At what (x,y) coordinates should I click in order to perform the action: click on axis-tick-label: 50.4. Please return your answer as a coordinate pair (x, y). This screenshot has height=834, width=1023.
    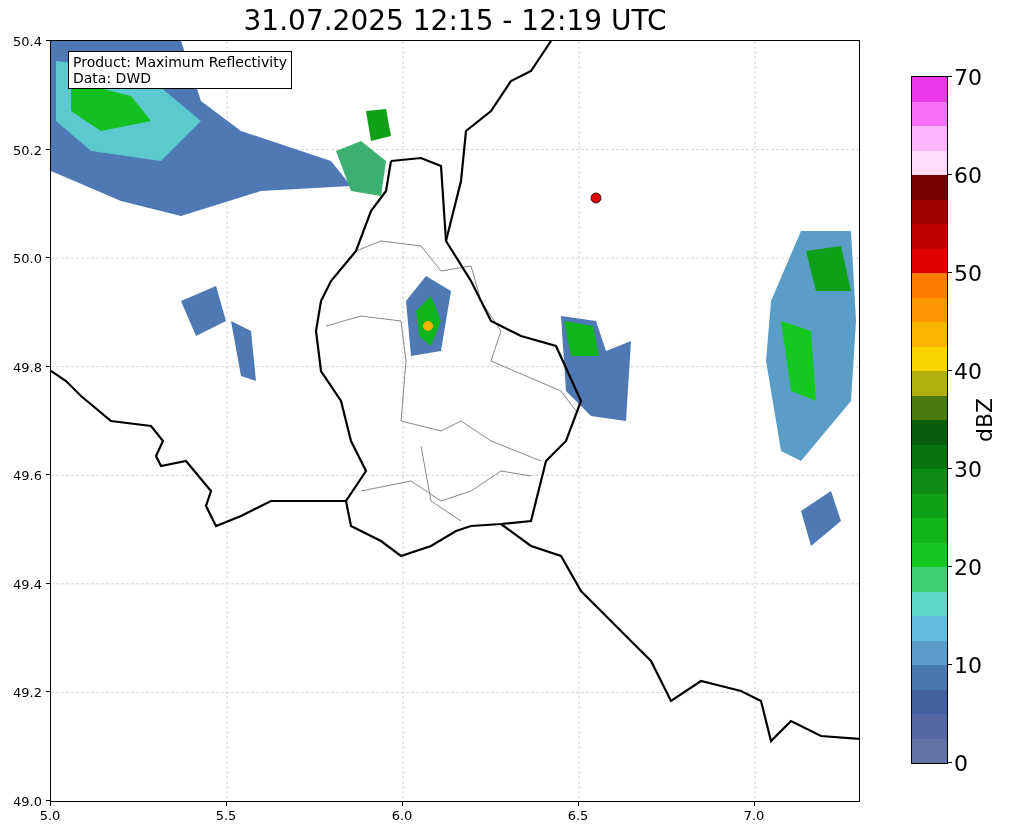
    Looking at the image, I should click on (27, 41).